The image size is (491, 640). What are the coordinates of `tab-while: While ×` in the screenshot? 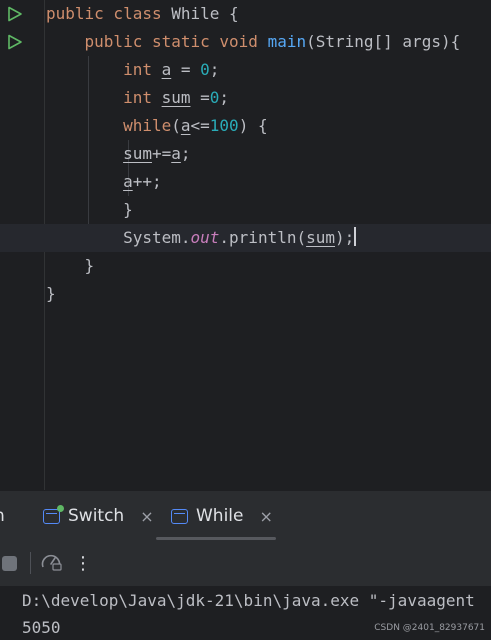 It's located at (222, 516).